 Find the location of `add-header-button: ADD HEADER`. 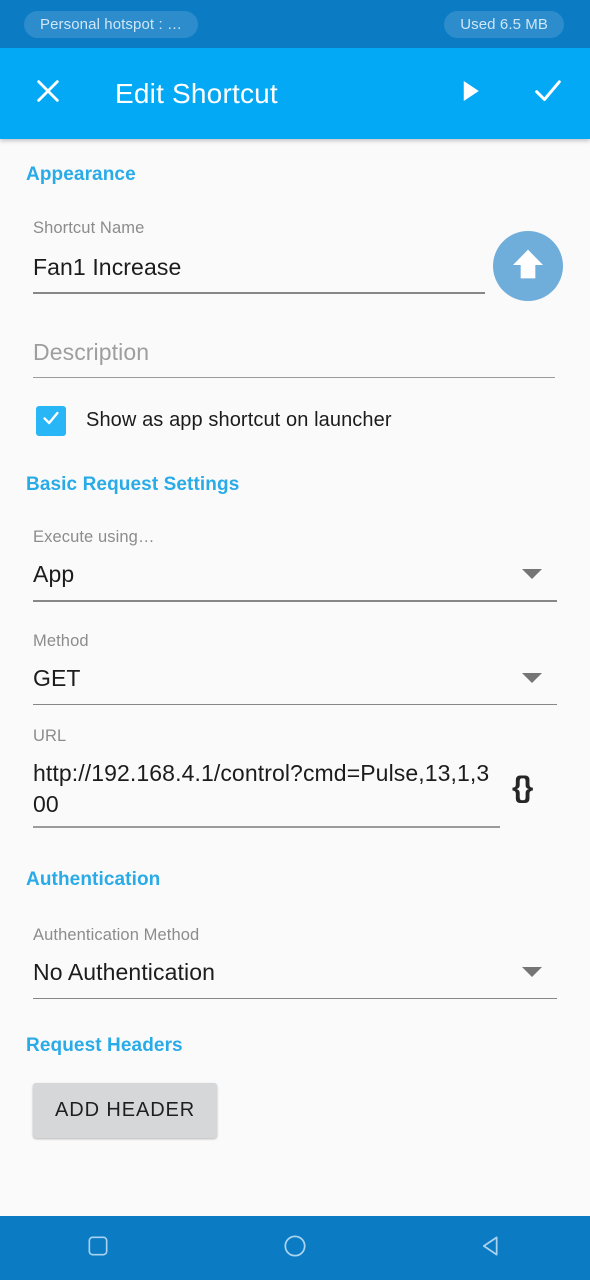

add-header-button: ADD HEADER is located at coordinates (125, 1111).